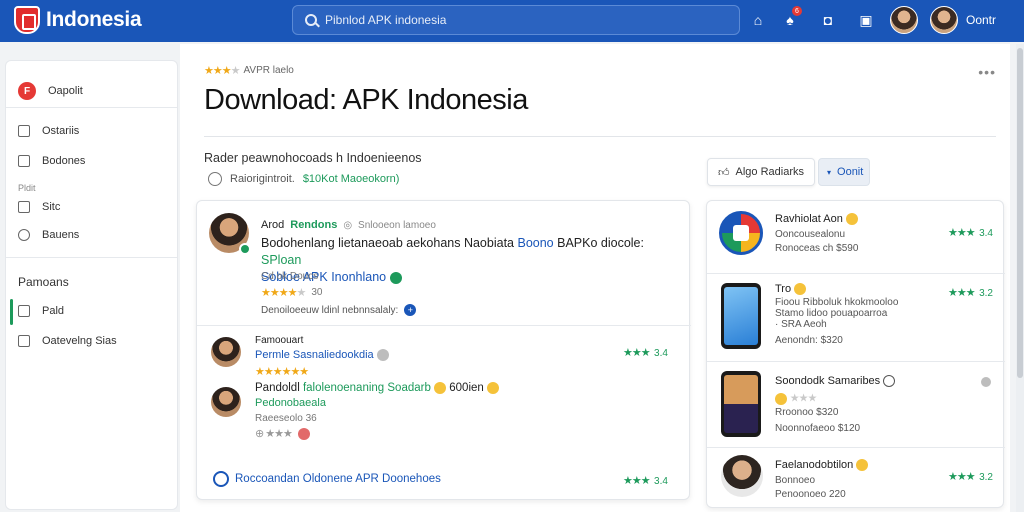 Image resolution: width=1024 pixels, height=512 pixels. I want to click on app-sub: Rroonoo $320, so click(807, 412).